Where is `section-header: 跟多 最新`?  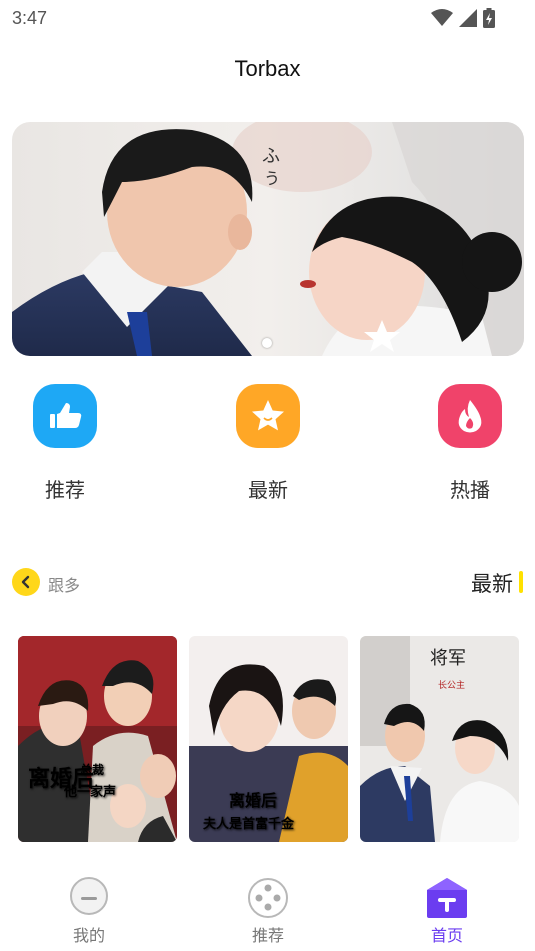 section-header: 跟多 最新 is located at coordinates (267, 582).